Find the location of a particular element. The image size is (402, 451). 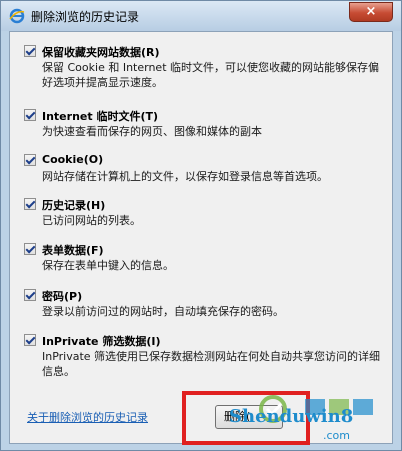

option-description: InPrivate 筛选使用已保存数据检测网站在何处自动共享您访问的详细信息。 is located at coordinates (211, 364).